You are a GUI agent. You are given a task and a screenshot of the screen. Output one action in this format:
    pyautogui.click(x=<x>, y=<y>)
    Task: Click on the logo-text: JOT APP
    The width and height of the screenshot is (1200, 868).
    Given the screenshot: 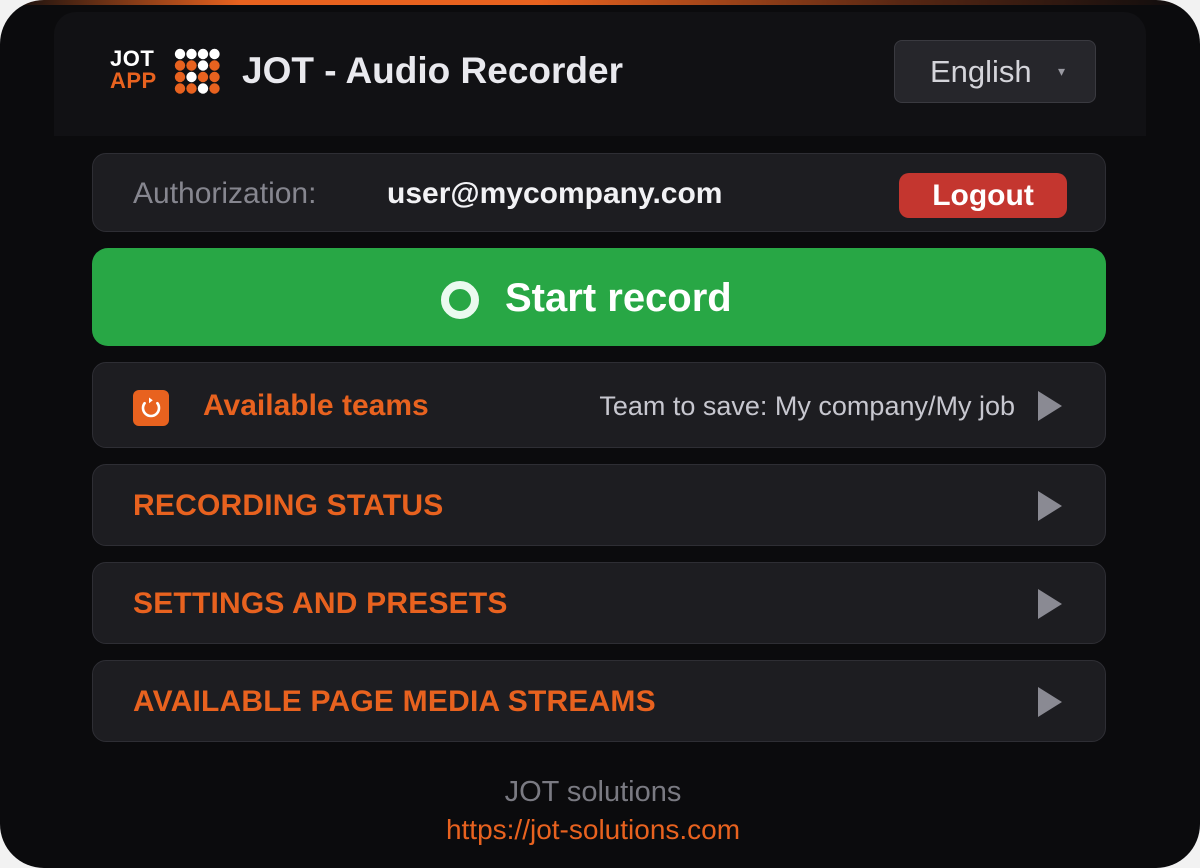 What is the action you would take?
    pyautogui.click(x=133, y=70)
    